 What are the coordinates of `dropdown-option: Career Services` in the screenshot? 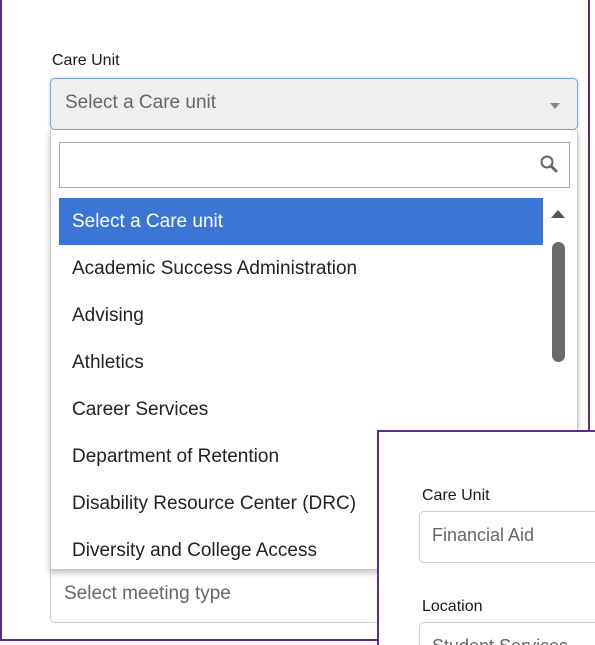 It's located at (301, 409).